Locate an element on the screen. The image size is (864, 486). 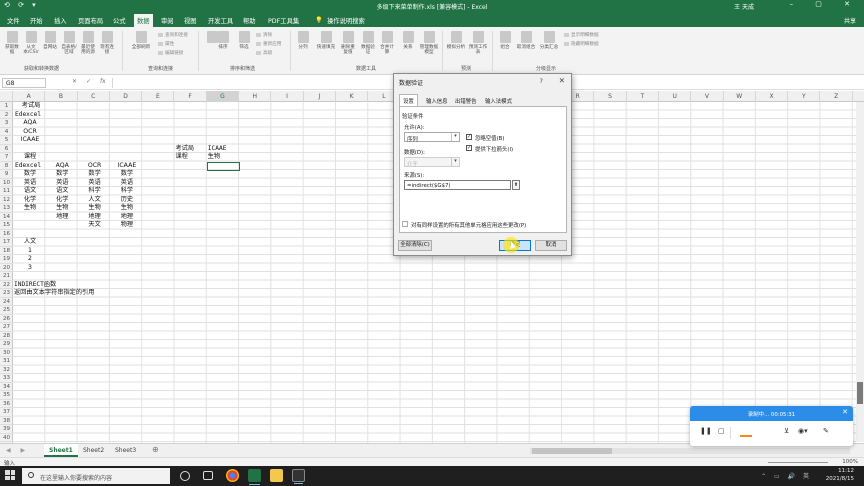
from-table-button: 自表格/区域 is located at coordinates (69, 43).